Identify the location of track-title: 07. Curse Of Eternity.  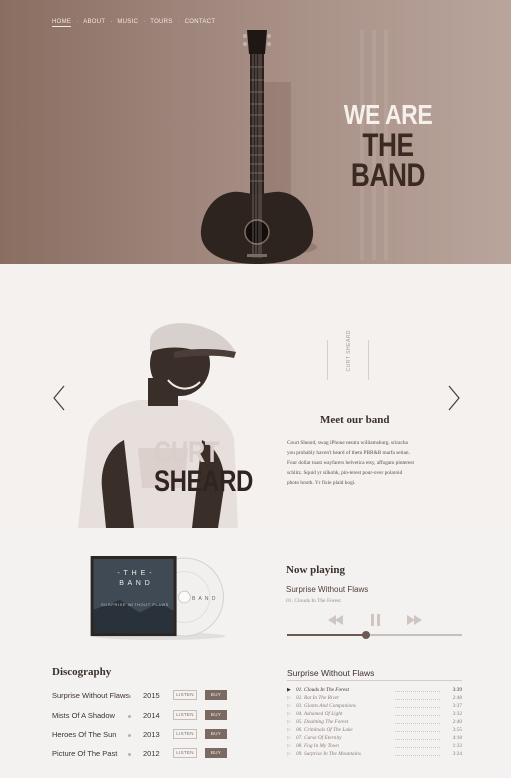
(319, 738).